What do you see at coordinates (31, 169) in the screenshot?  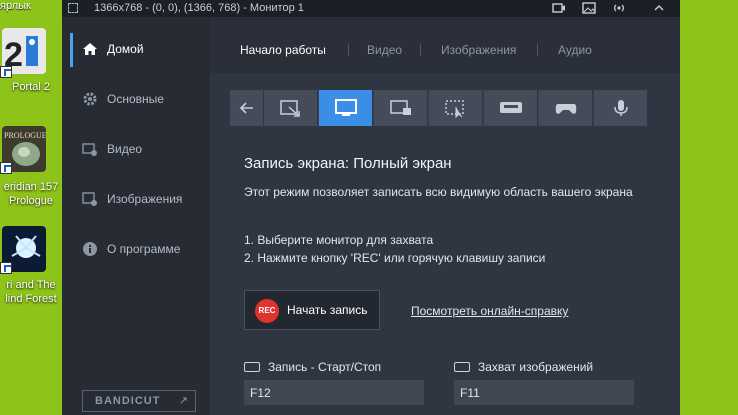 I see `desktop-icon-meridian: PROLOGUE eridian 157 Prologue` at bounding box center [31, 169].